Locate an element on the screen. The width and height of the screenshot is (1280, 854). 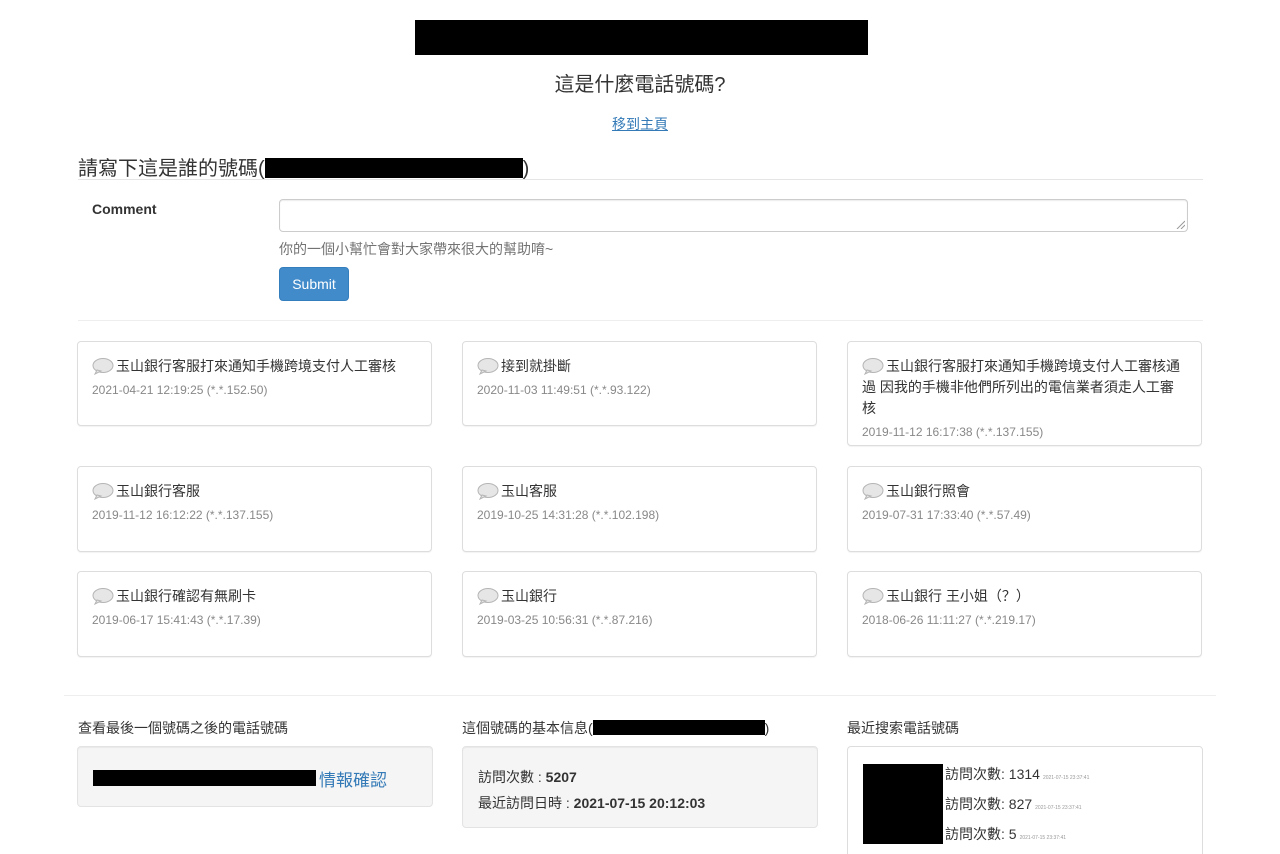
comment-text: 玉山銀行客服打來通知手機跨境支付人工審核 is located at coordinates (254, 366).